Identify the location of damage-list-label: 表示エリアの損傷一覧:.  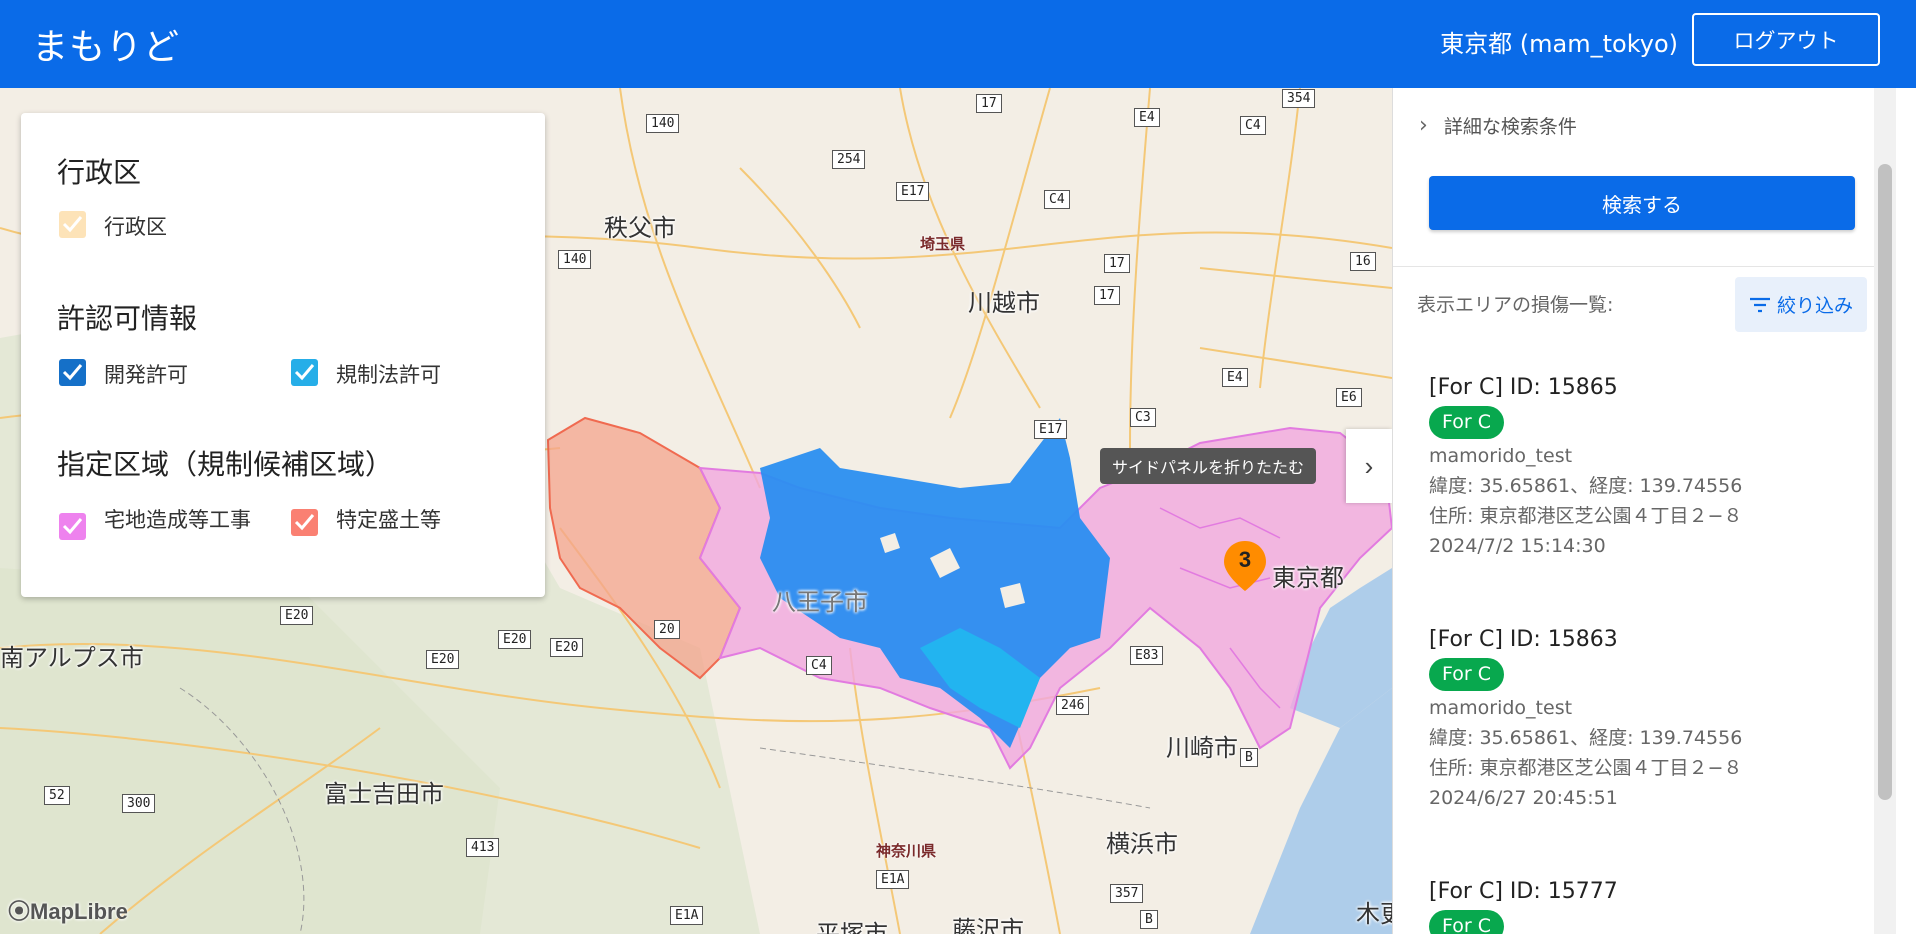
(1515, 305).